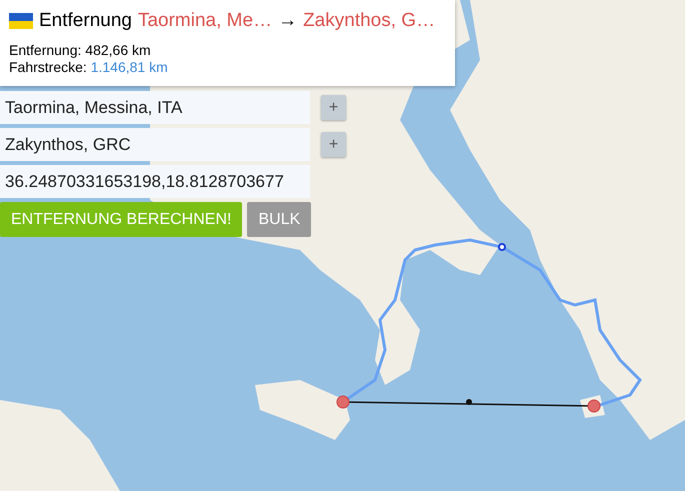  What do you see at coordinates (89, 67) in the screenshot?
I see `stat-text: Fahrstrecke: 1.146,81 km` at bounding box center [89, 67].